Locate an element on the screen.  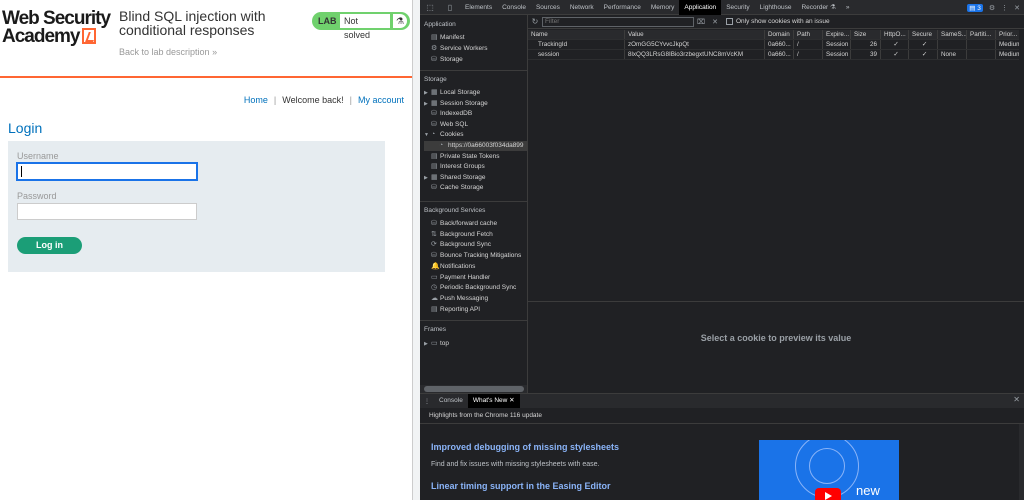
more-options-icon: ⋮ is located at coordinates (1004, 8).